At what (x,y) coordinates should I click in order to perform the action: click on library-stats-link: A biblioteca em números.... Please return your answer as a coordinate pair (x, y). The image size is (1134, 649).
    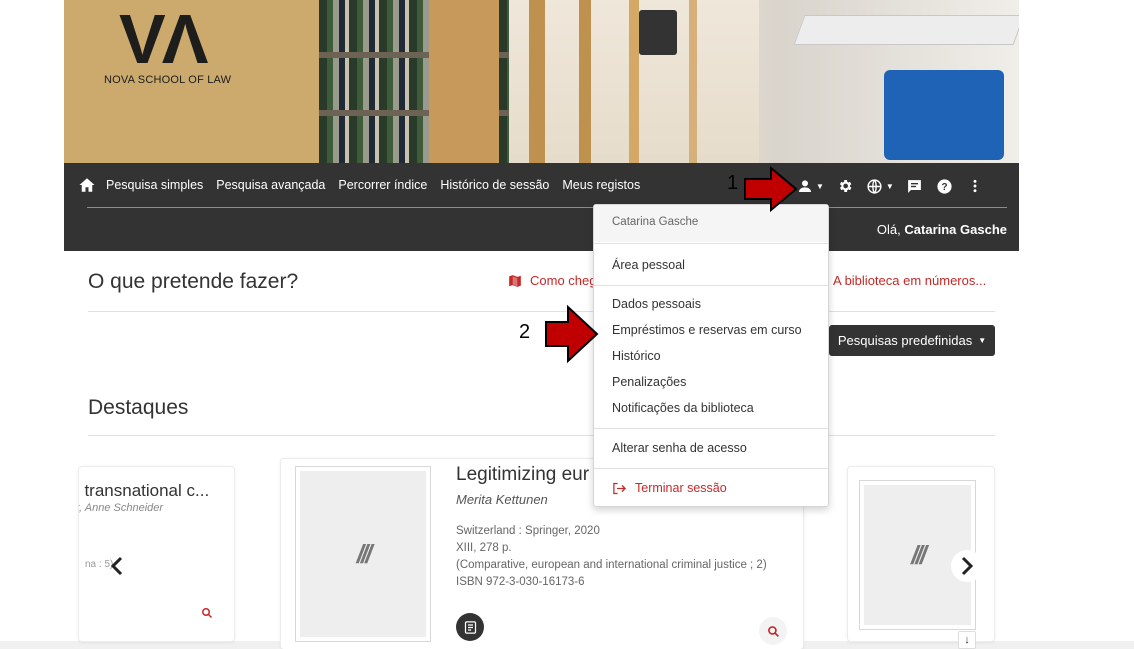
    Looking at the image, I should click on (909, 280).